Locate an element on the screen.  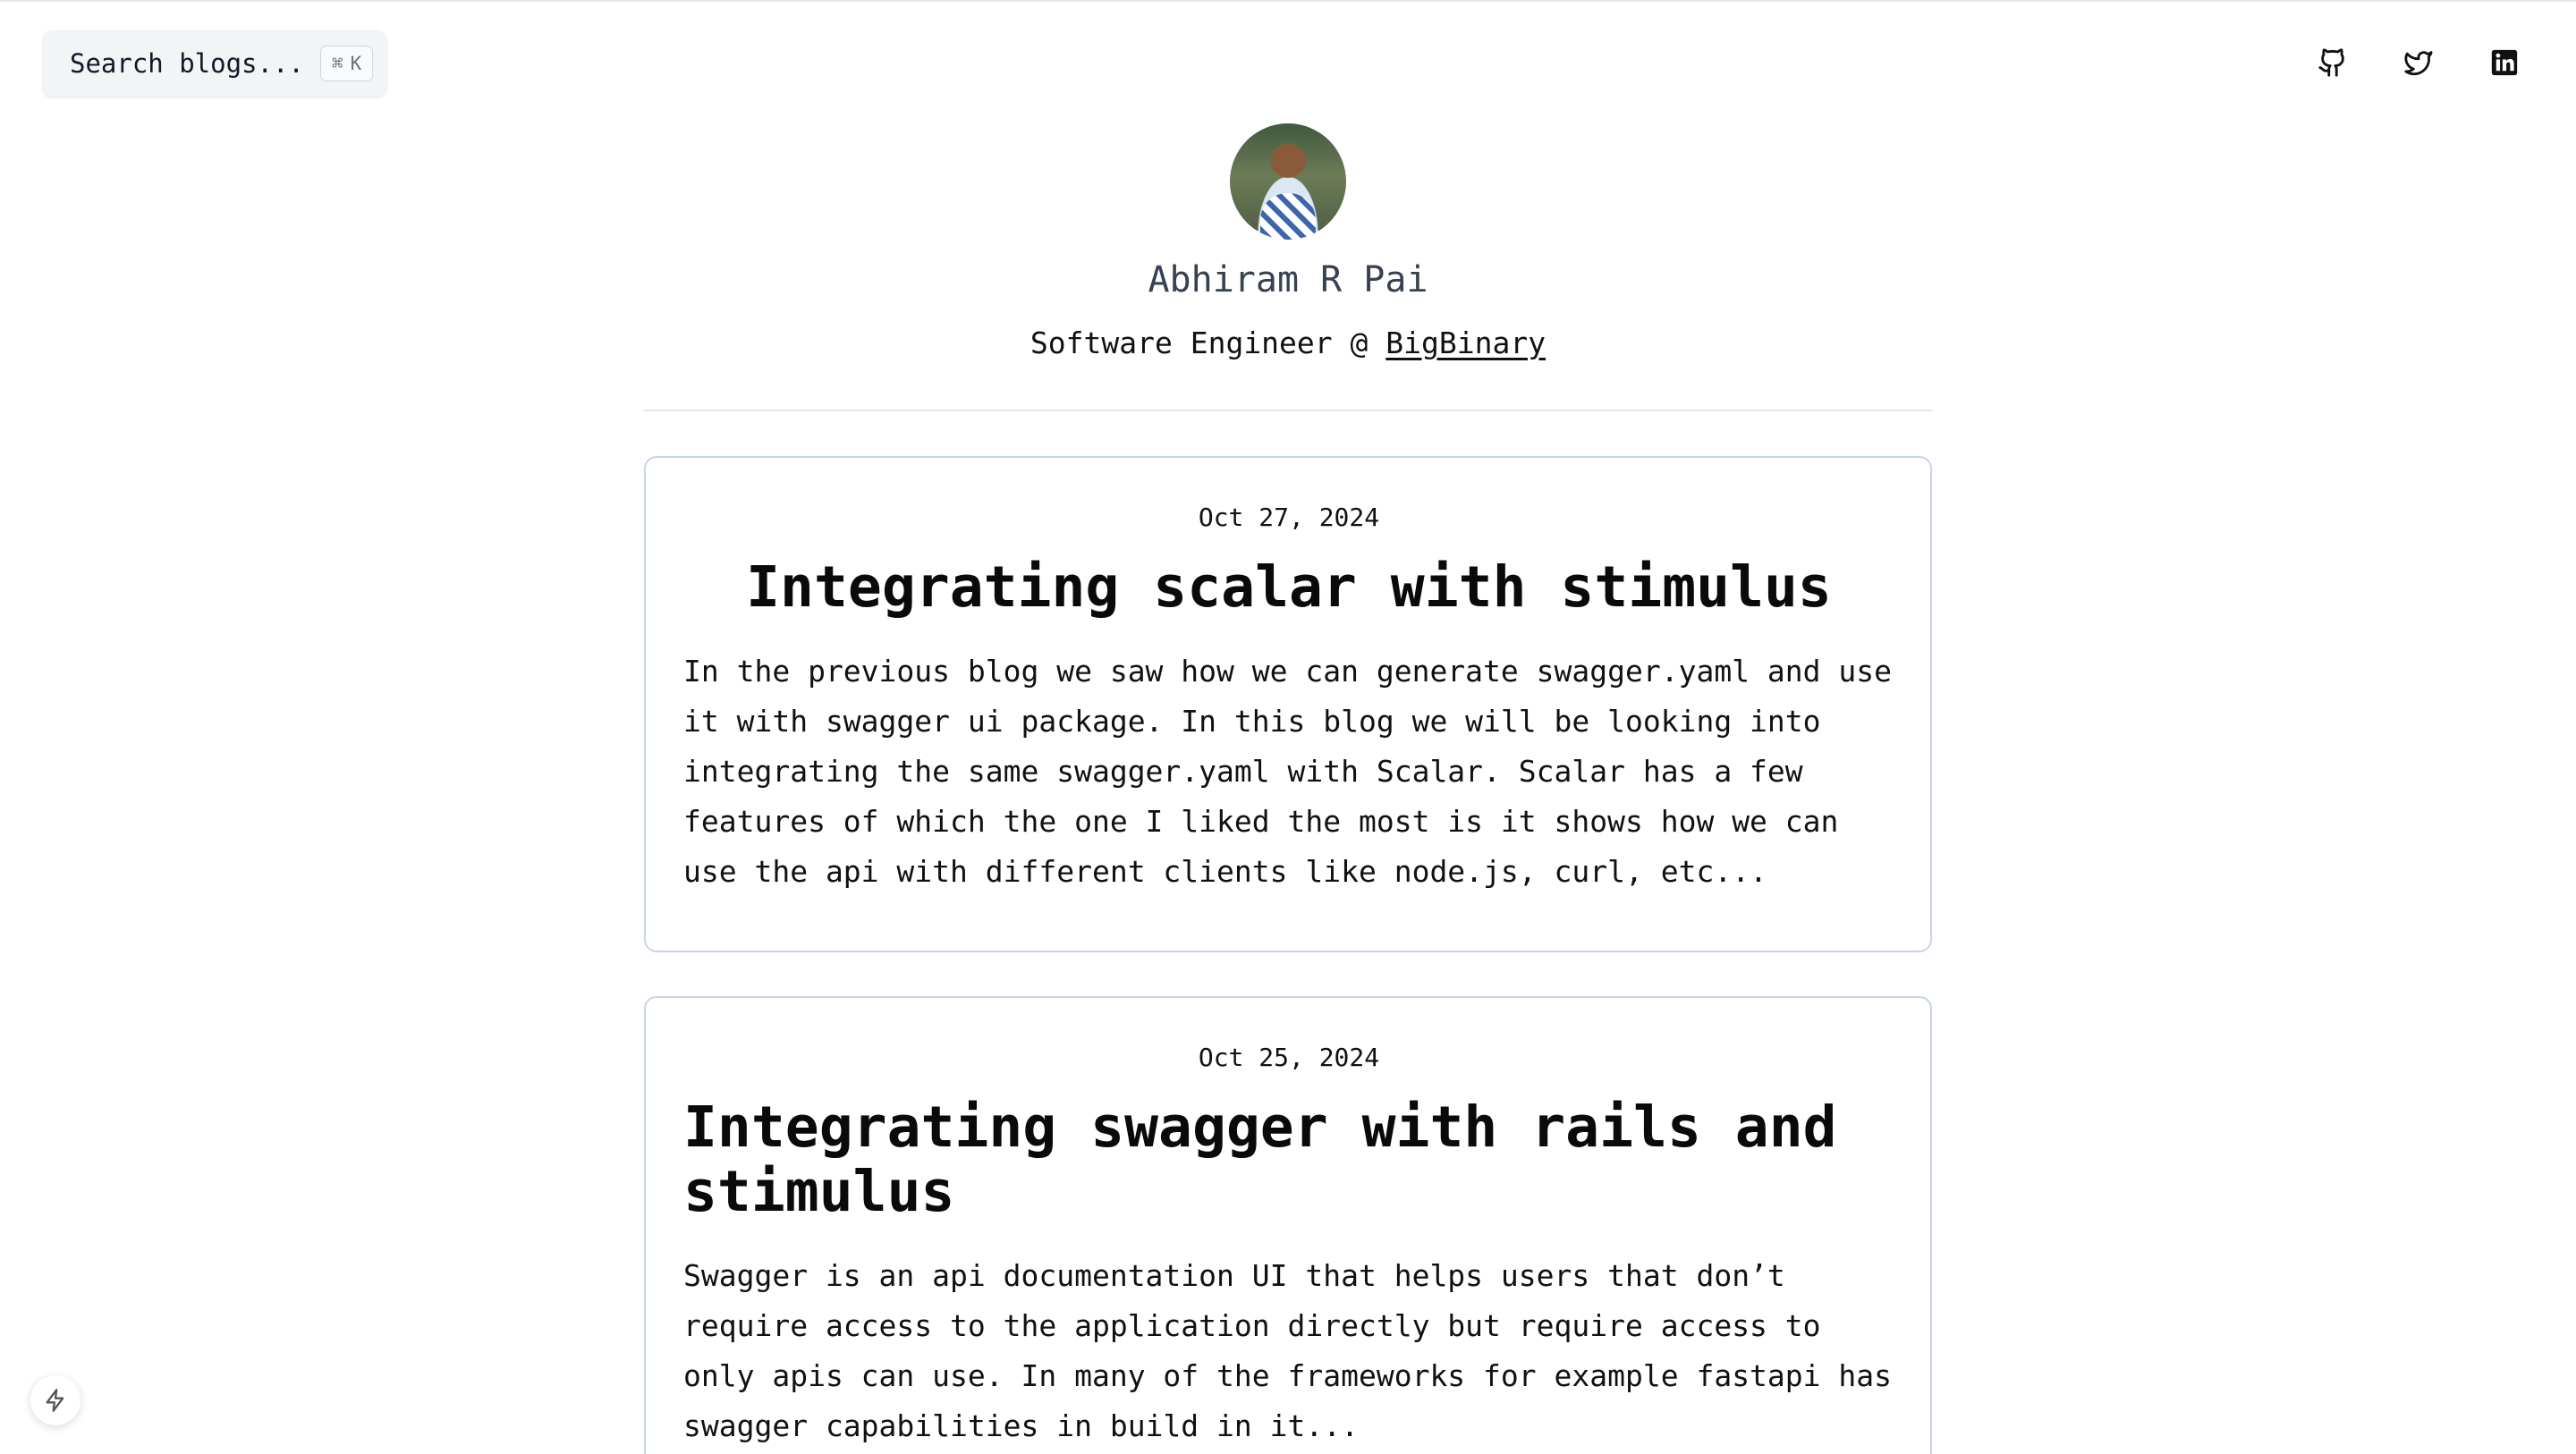
author-name: Abhiram R Pai is located at coordinates (1288, 279).